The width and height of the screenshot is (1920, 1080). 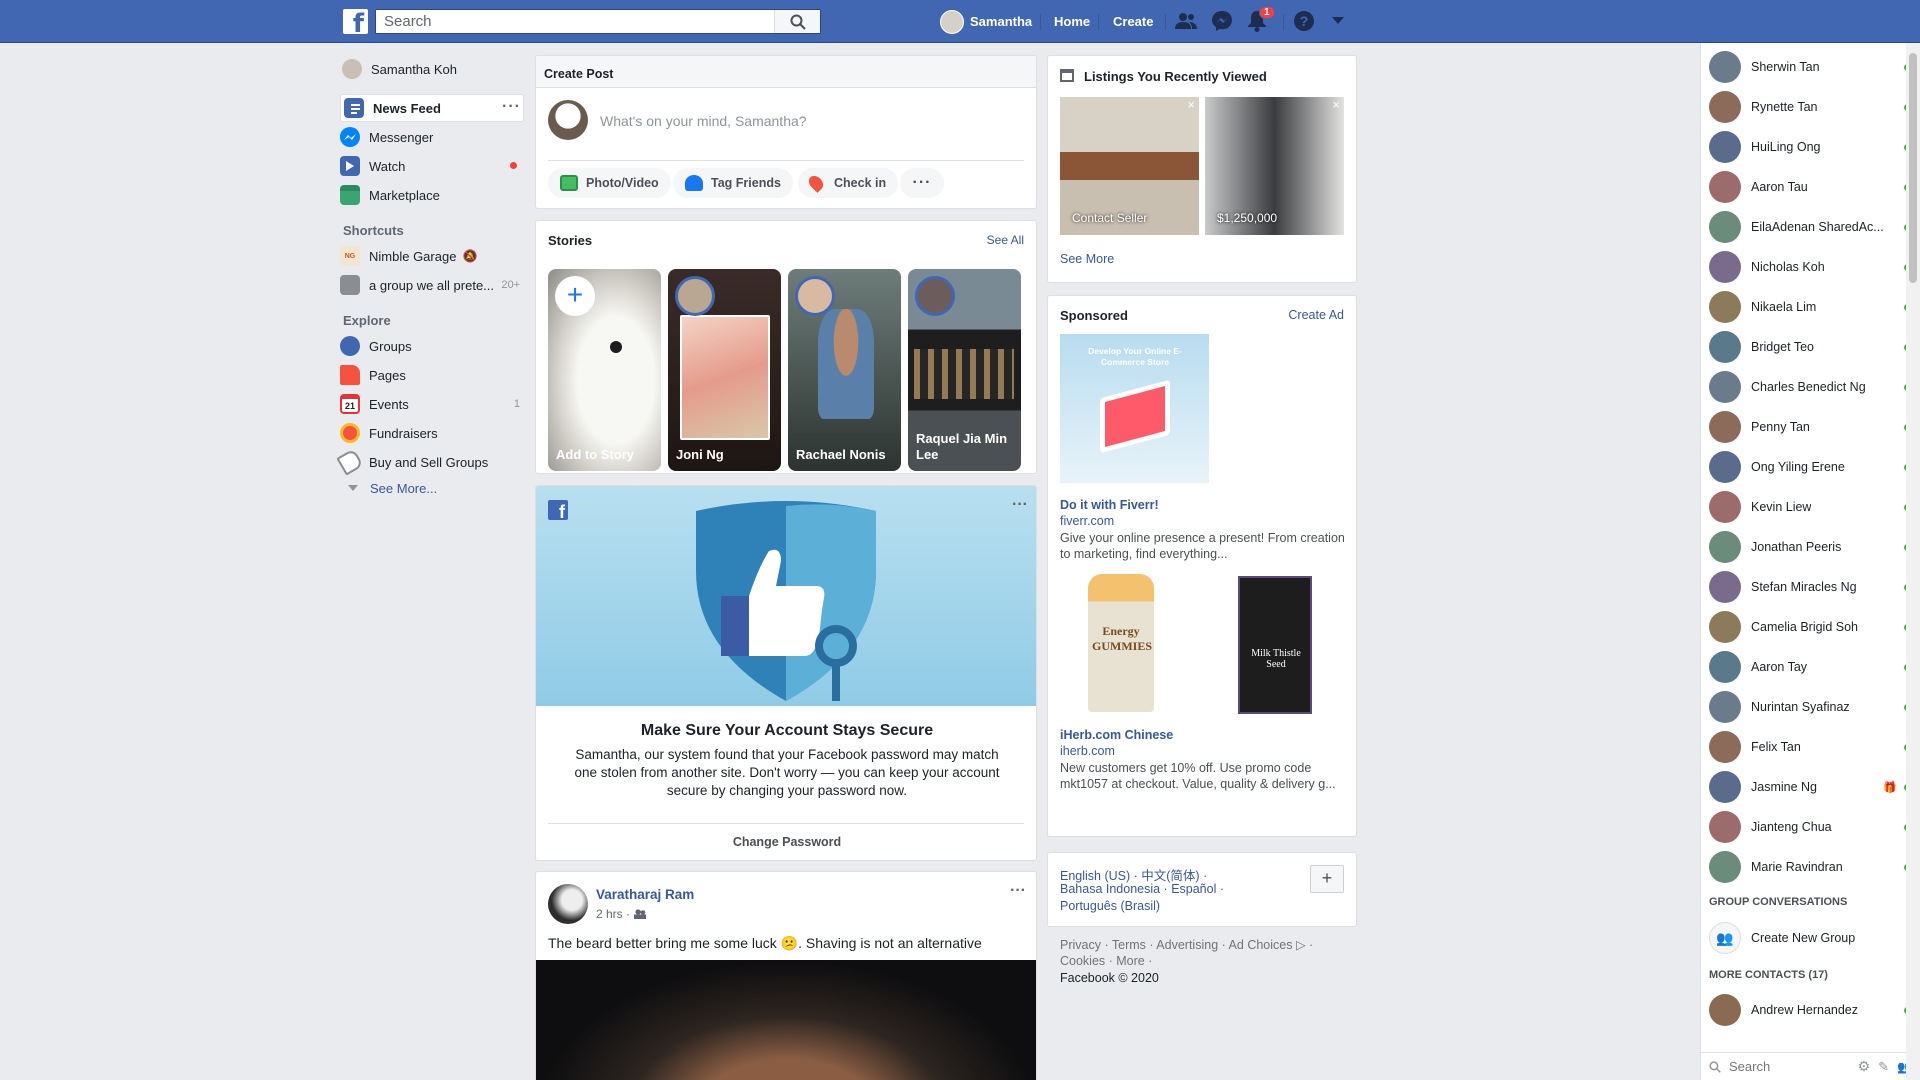 I want to click on story-raquel-jia-min-lee: Raquel Jia Min Lee, so click(x=964, y=370).